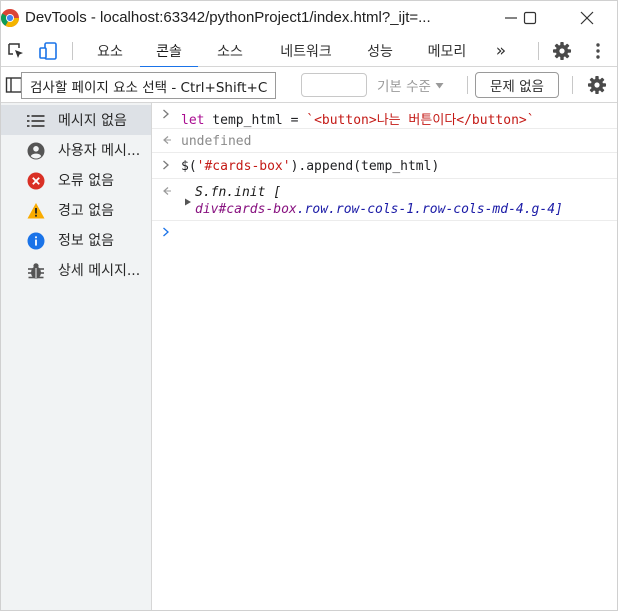  I want to click on close-button, so click(587, 18).